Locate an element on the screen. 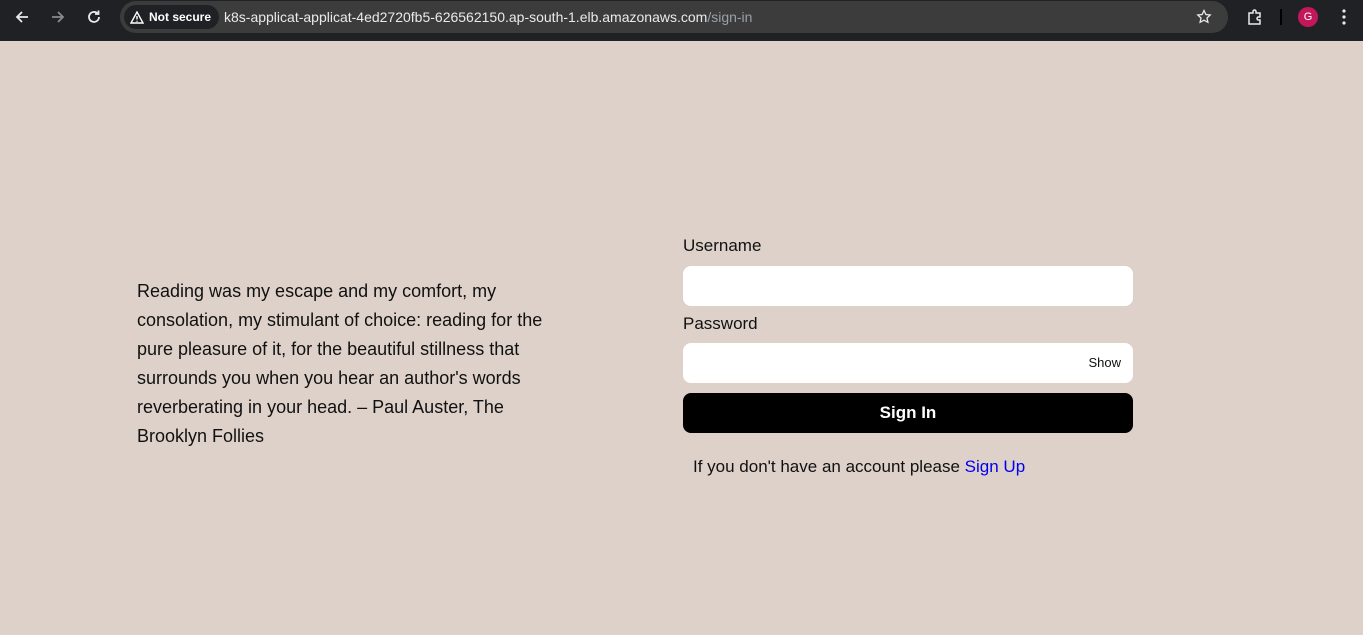 This screenshot has width=1363, height=635. reload-icon is located at coordinates (94, 16).